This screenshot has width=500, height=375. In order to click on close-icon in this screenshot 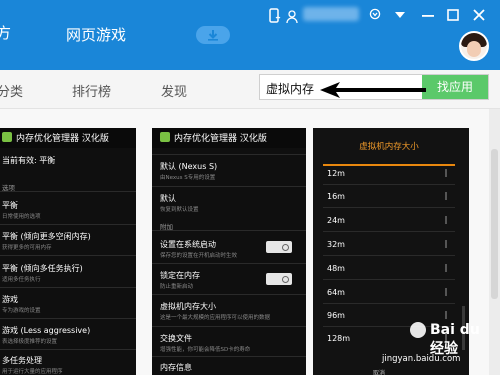, I will do `click(479, 15)`.